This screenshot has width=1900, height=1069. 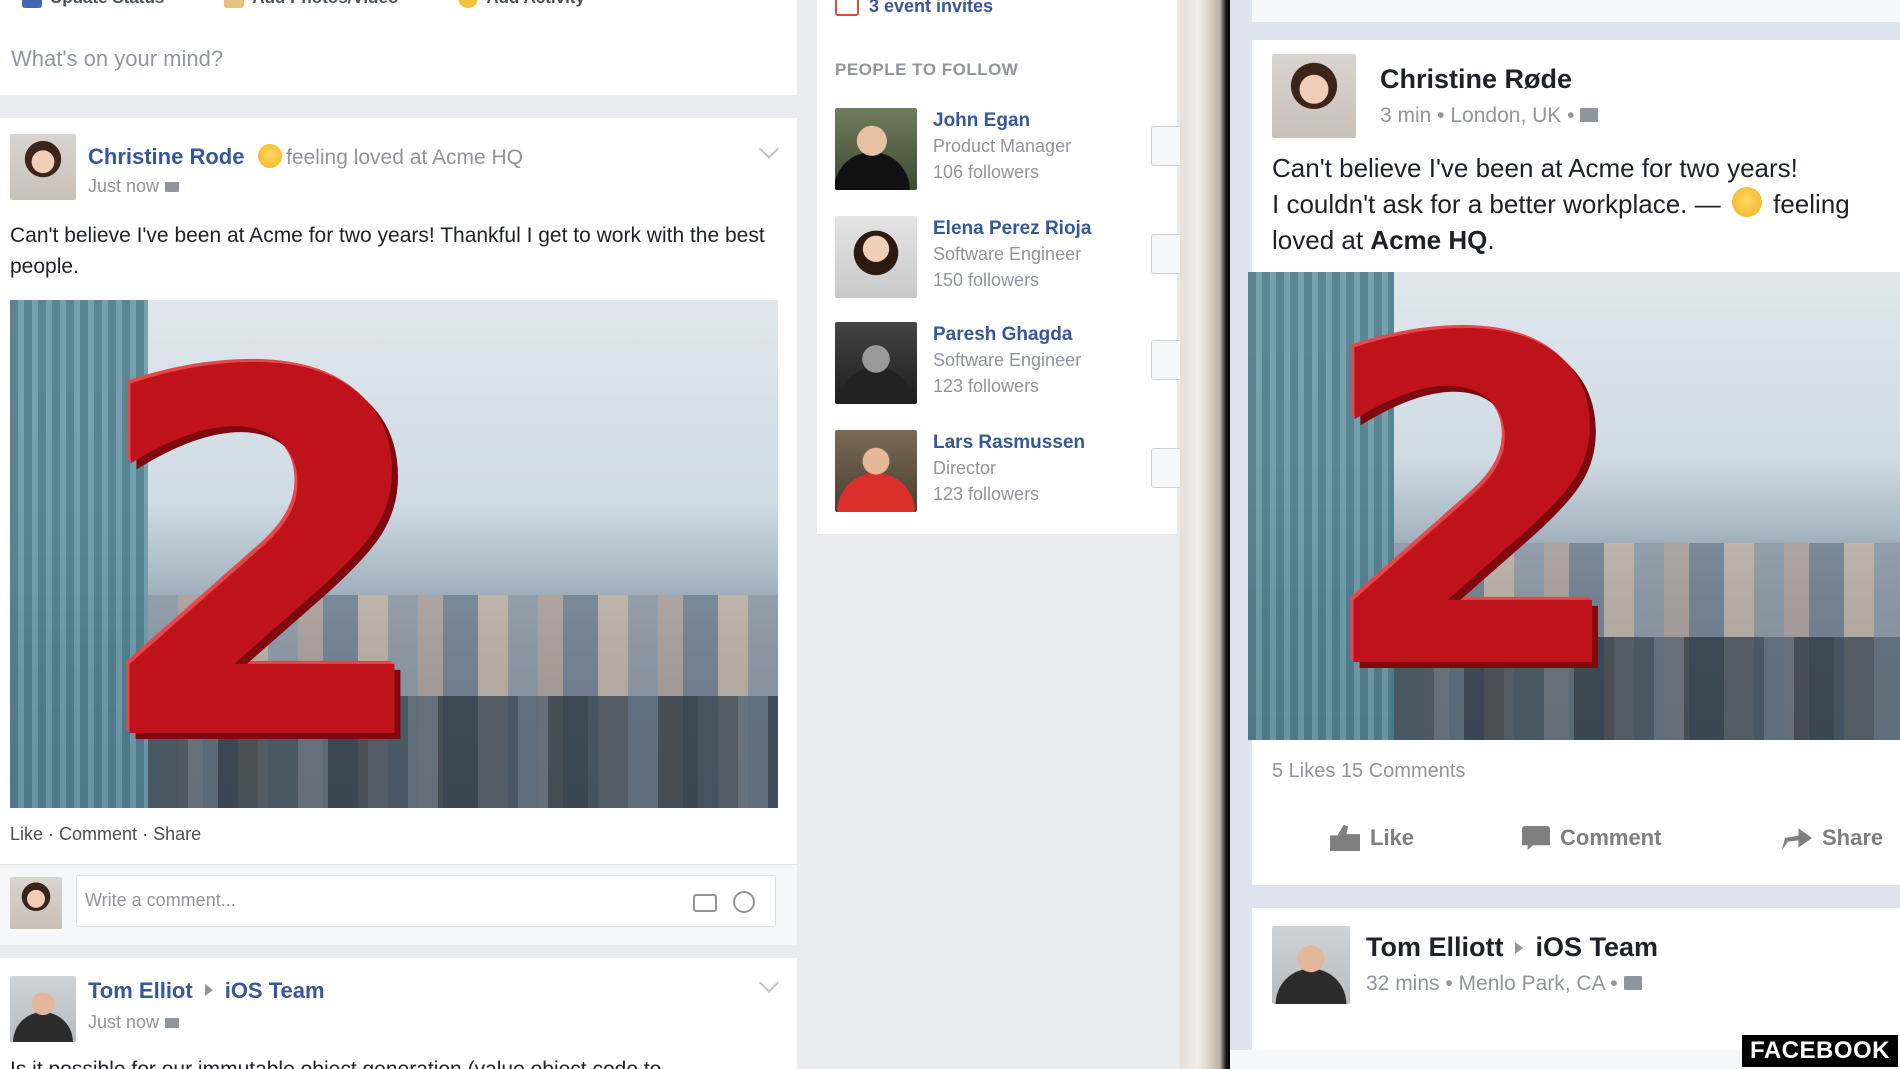 What do you see at coordinates (535, 4) in the screenshot?
I see `tab-label: Add Activity` at bounding box center [535, 4].